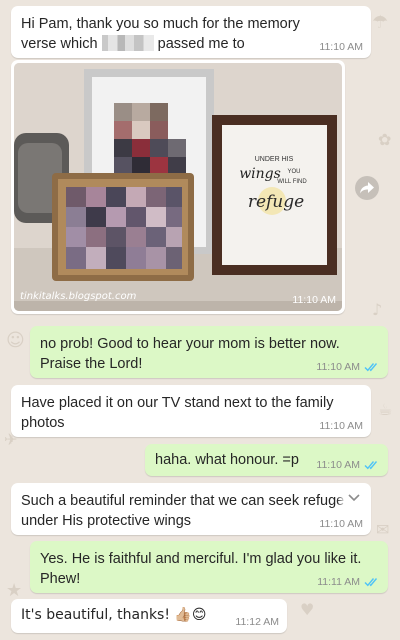 This screenshot has width=400, height=640. Describe the element at coordinates (292, 182) in the screenshot. I see `frame-text-line4: WILL FIND` at that location.